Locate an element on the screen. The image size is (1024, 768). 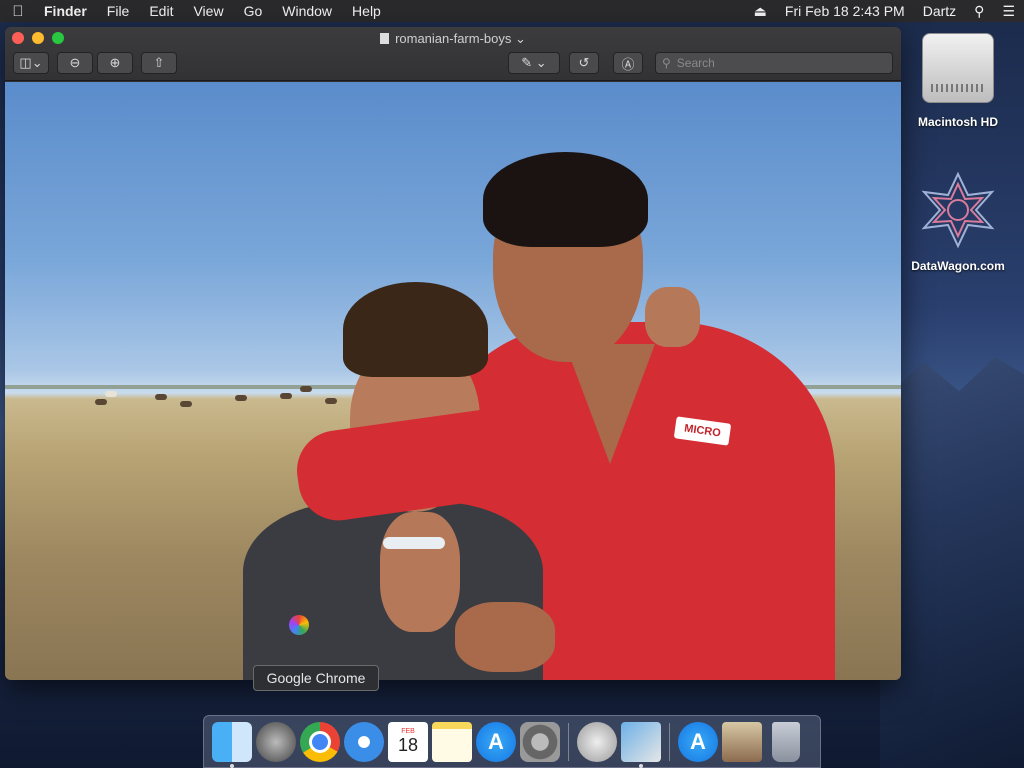
window-title-text: romanian-farm-boys is located at coordinates (453, 38).